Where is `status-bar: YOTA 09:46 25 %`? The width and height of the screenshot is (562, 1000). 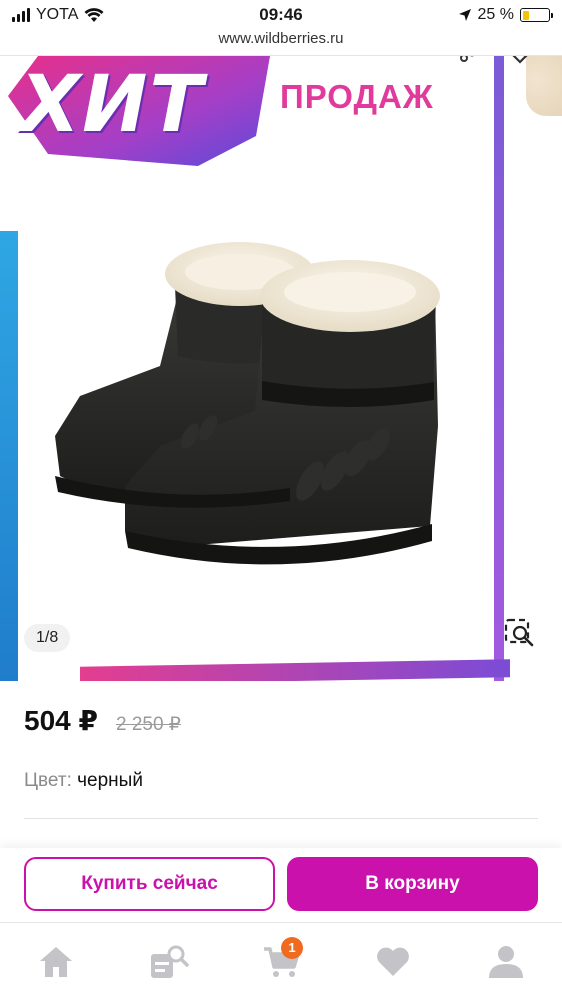 status-bar: YOTA 09:46 25 % is located at coordinates (281, 15).